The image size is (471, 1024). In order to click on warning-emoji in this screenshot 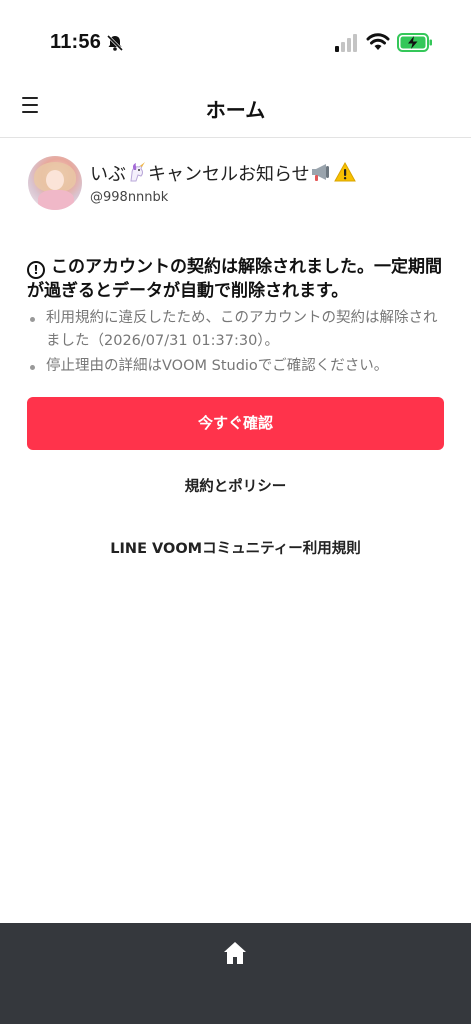, I will do `click(344, 171)`.